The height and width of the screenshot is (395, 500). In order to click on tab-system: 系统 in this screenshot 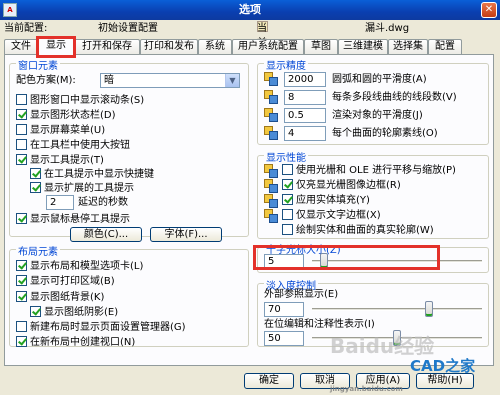, I will do `click(215, 46)`.